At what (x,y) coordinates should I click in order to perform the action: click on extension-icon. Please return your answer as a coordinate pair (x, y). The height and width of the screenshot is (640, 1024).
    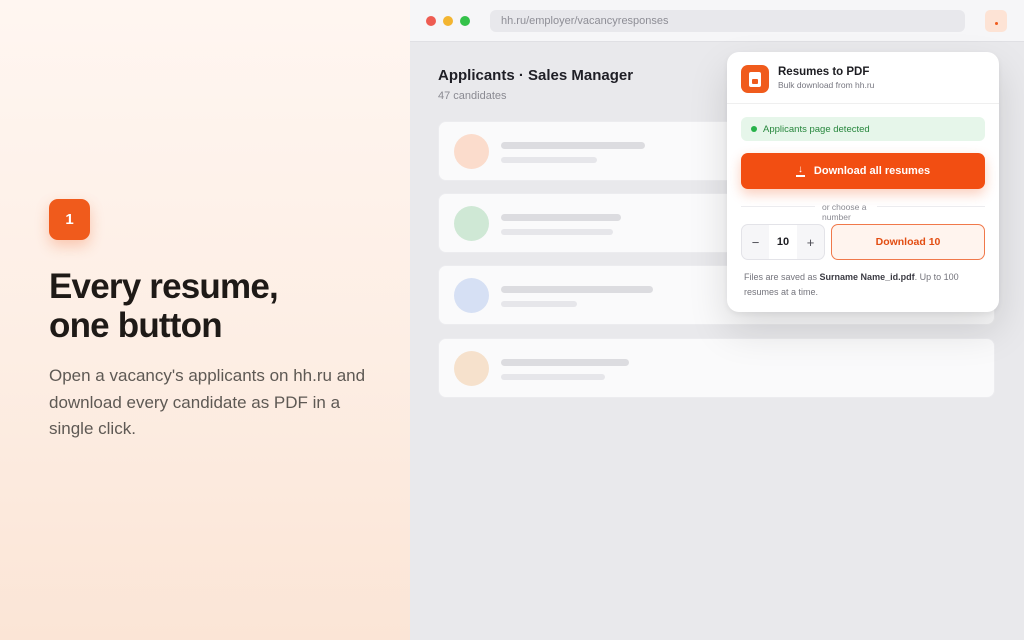
    Looking at the image, I should click on (996, 23).